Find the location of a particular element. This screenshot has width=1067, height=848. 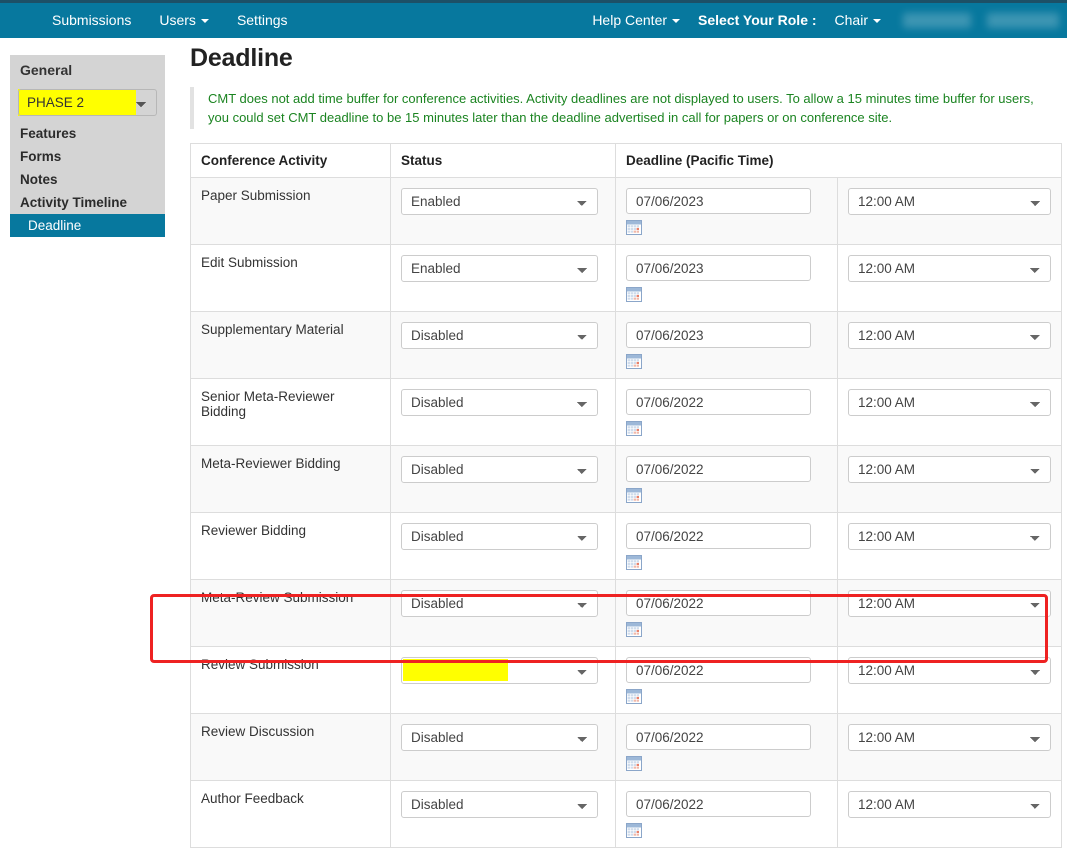

phase-select: PHASE 2 is located at coordinates (87, 102).